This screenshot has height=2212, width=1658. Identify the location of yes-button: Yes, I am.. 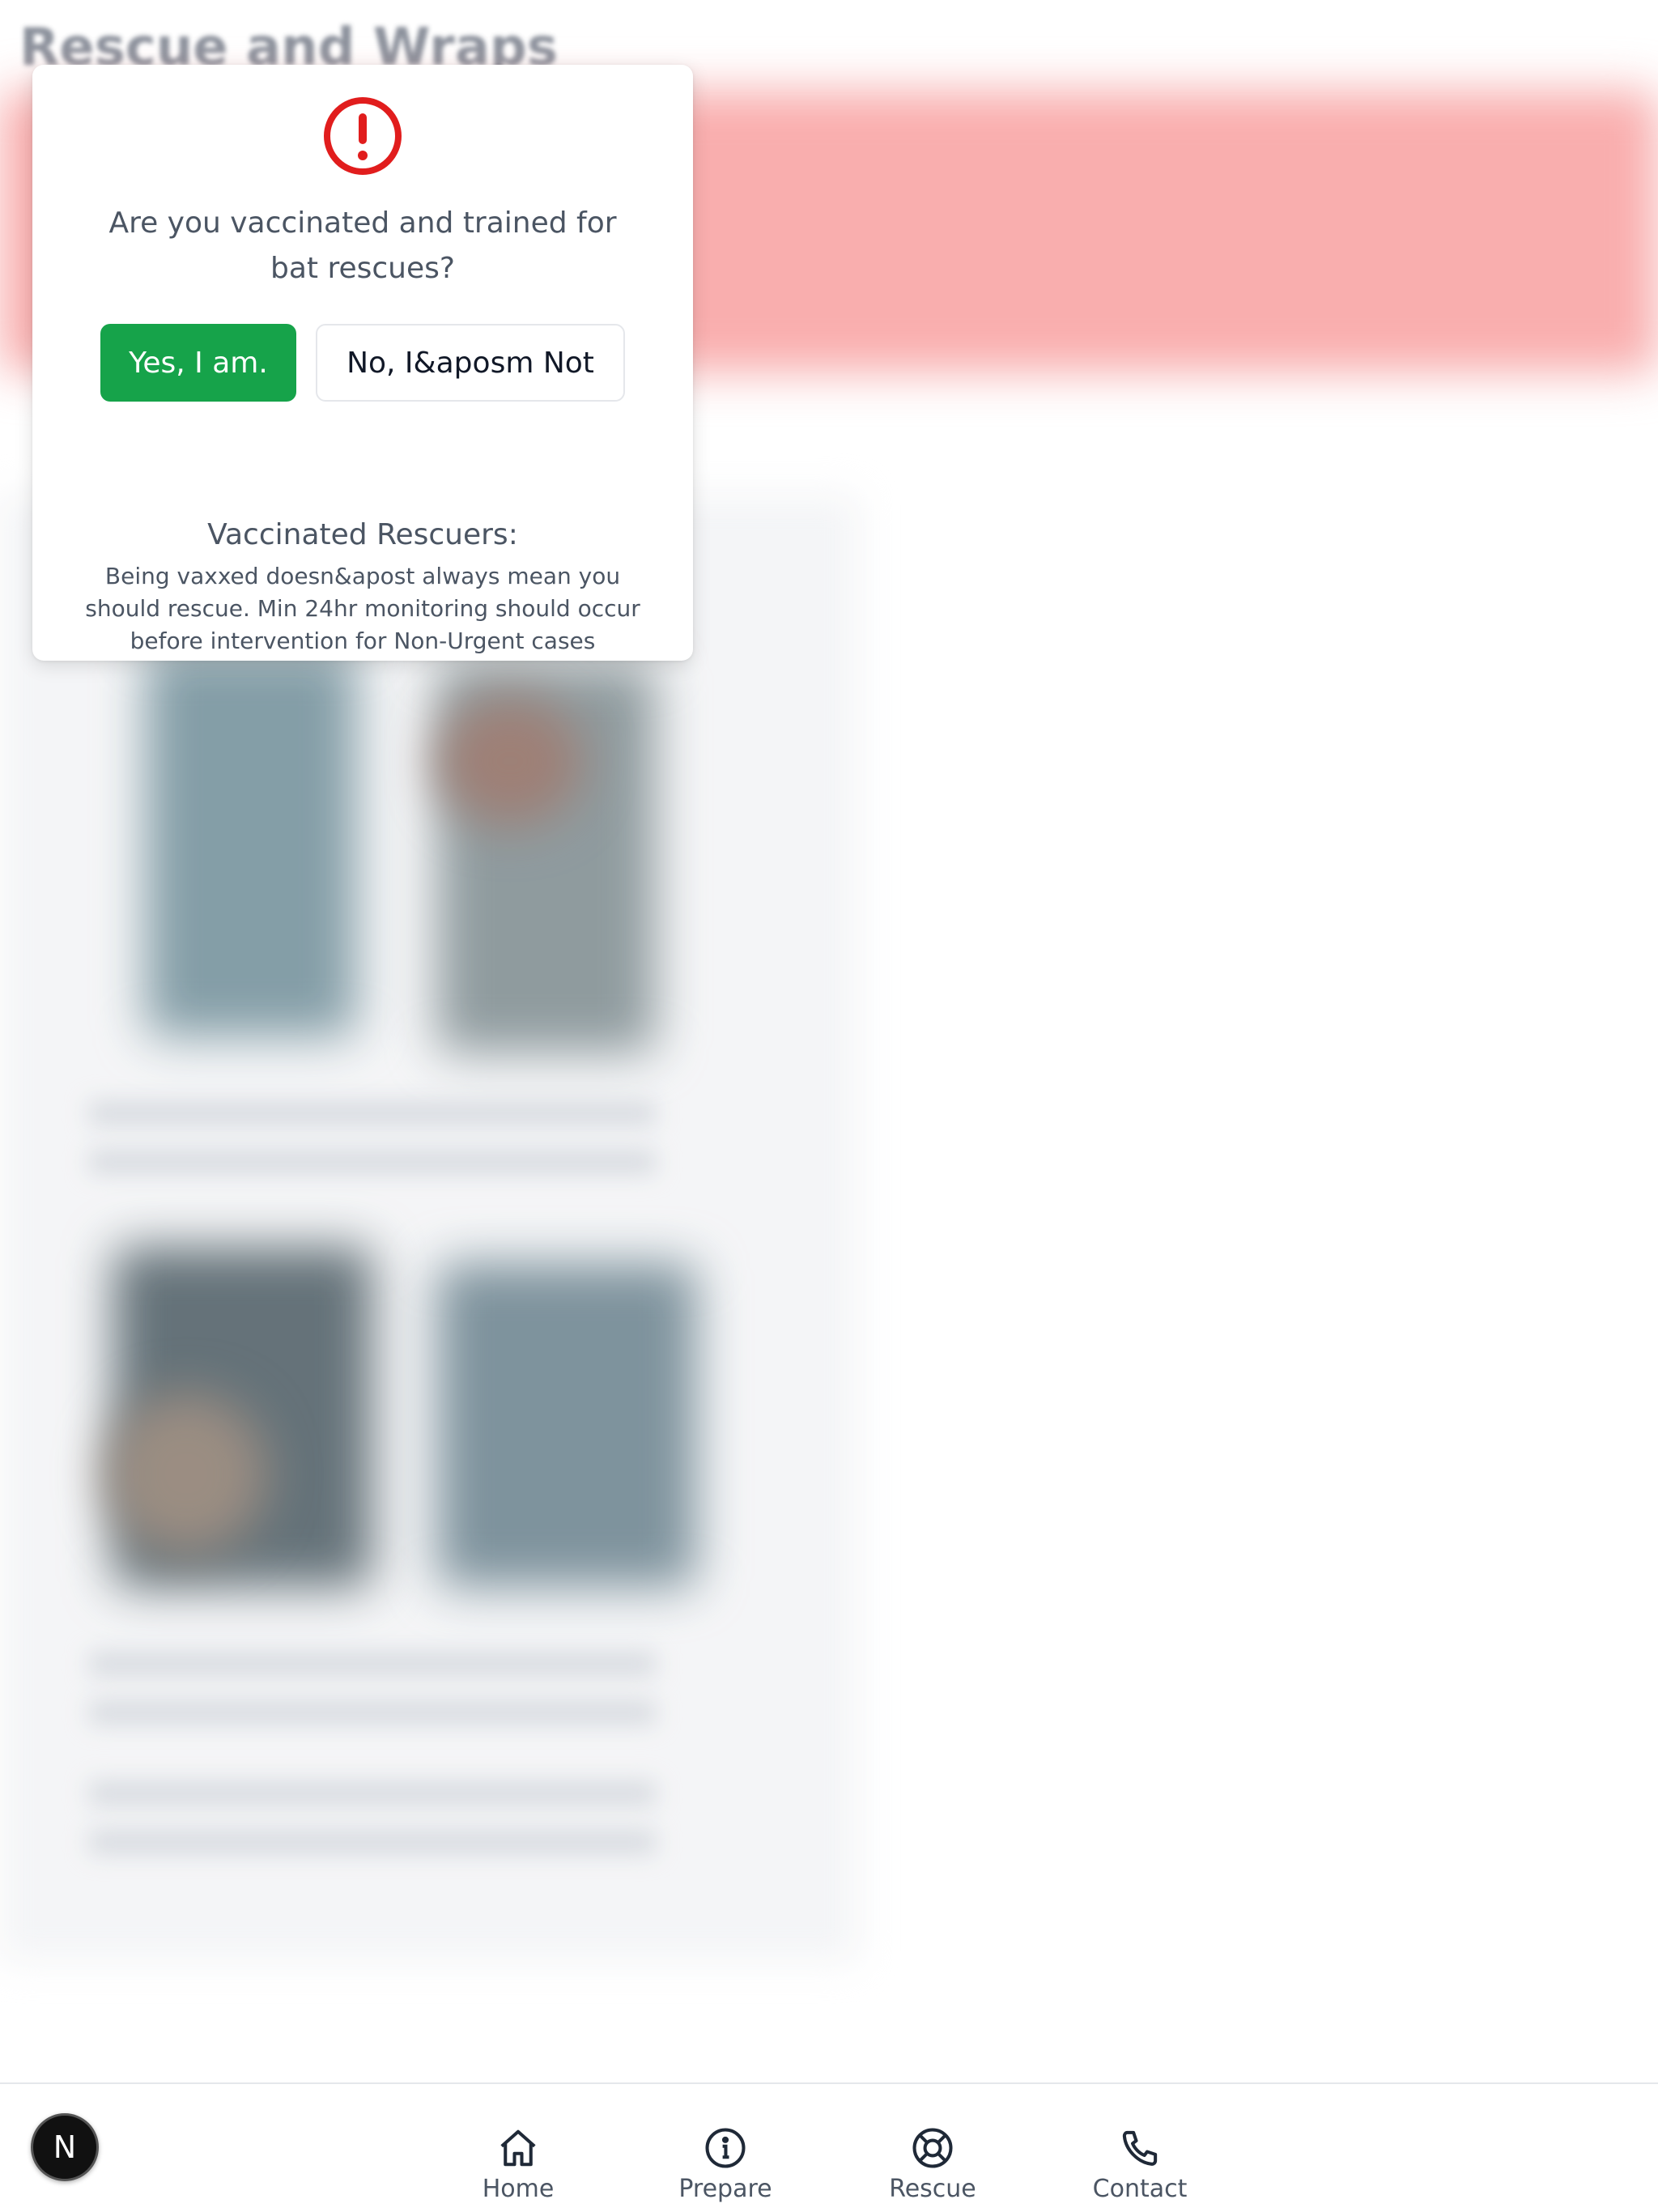
(198, 363).